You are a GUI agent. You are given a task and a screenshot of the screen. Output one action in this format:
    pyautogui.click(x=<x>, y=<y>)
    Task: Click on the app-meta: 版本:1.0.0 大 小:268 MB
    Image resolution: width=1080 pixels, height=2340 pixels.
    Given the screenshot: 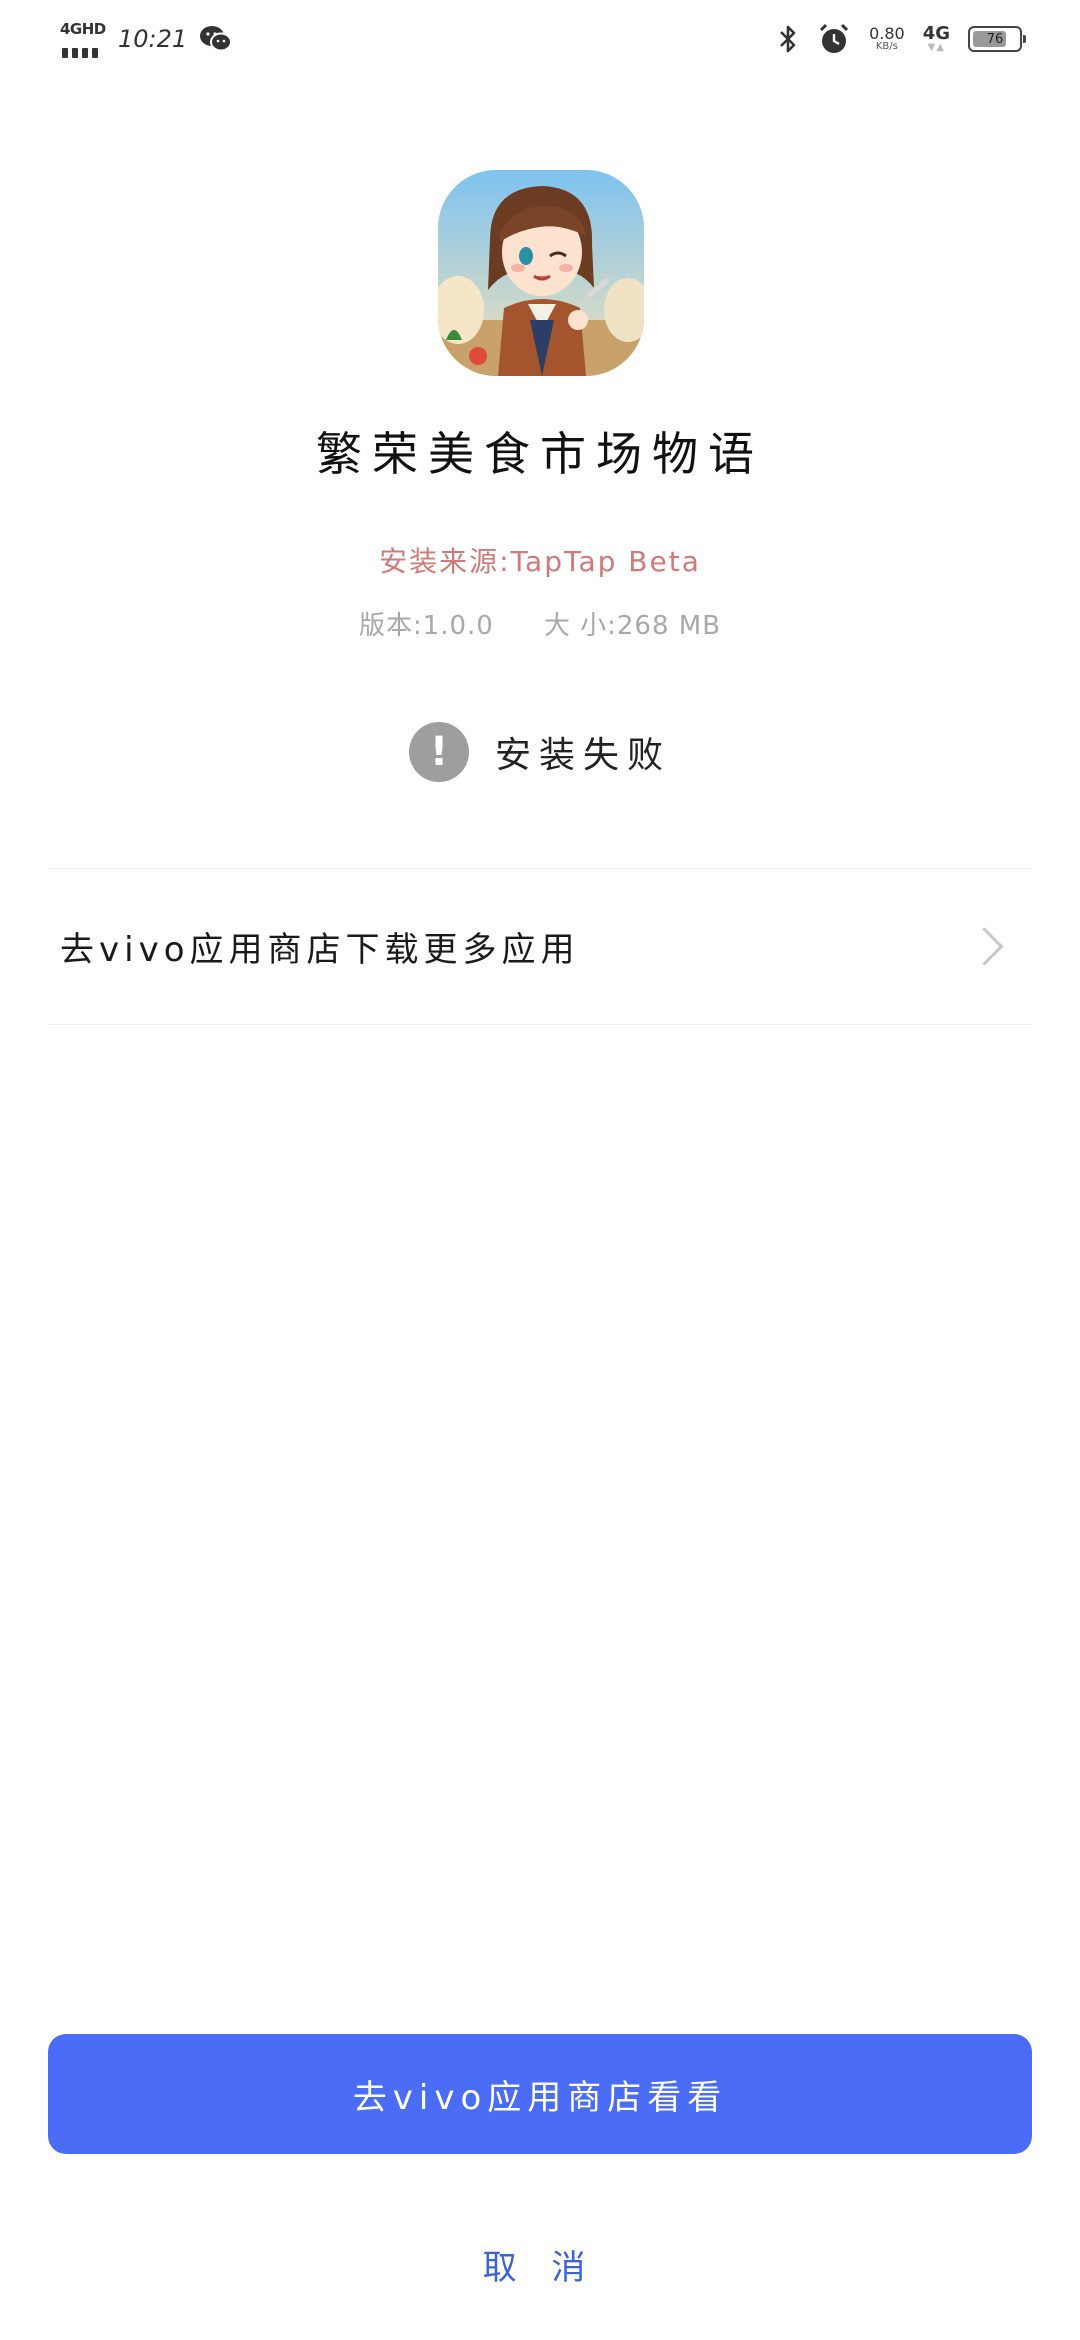 What is the action you would take?
    pyautogui.click(x=540, y=623)
    